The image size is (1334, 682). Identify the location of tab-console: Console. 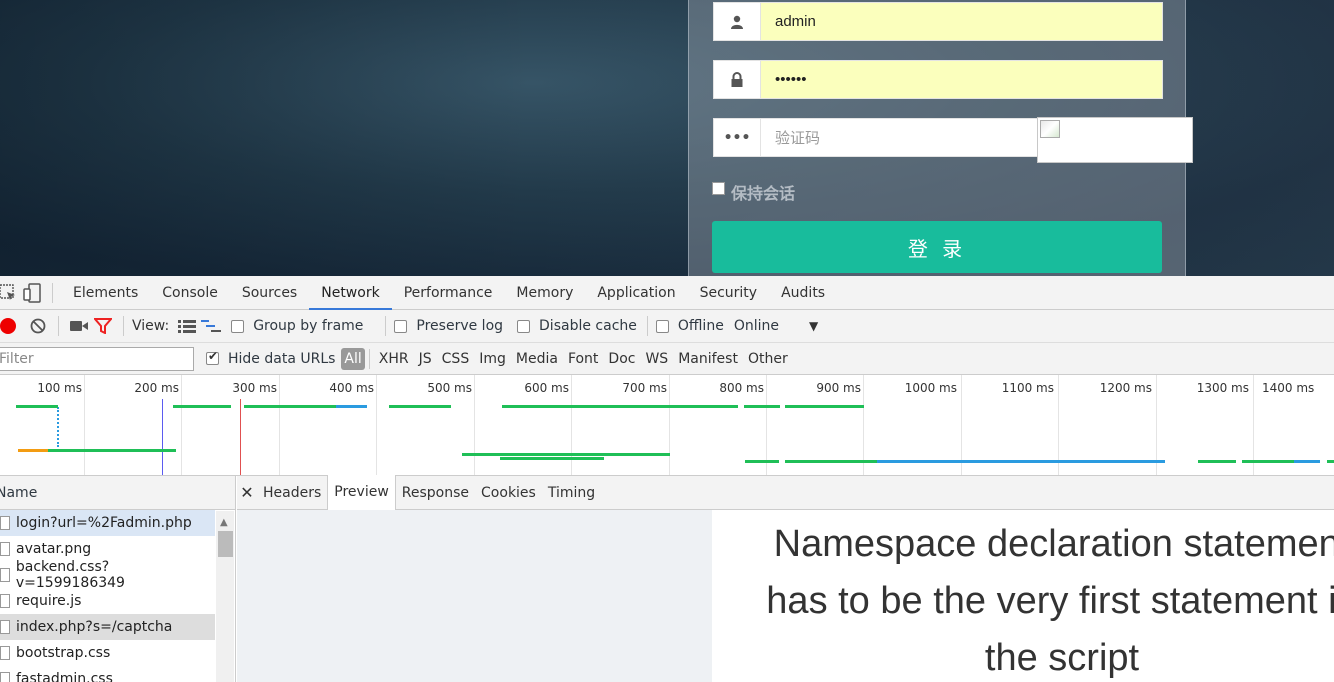
(190, 293).